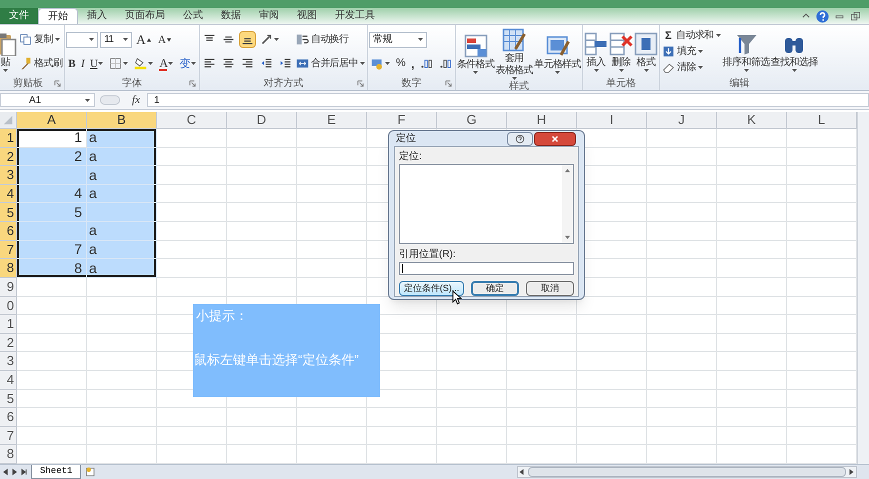 Image resolution: width=869 pixels, height=479 pixels. I want to click on ribbon-button: 条件格式, so click(475, 54).